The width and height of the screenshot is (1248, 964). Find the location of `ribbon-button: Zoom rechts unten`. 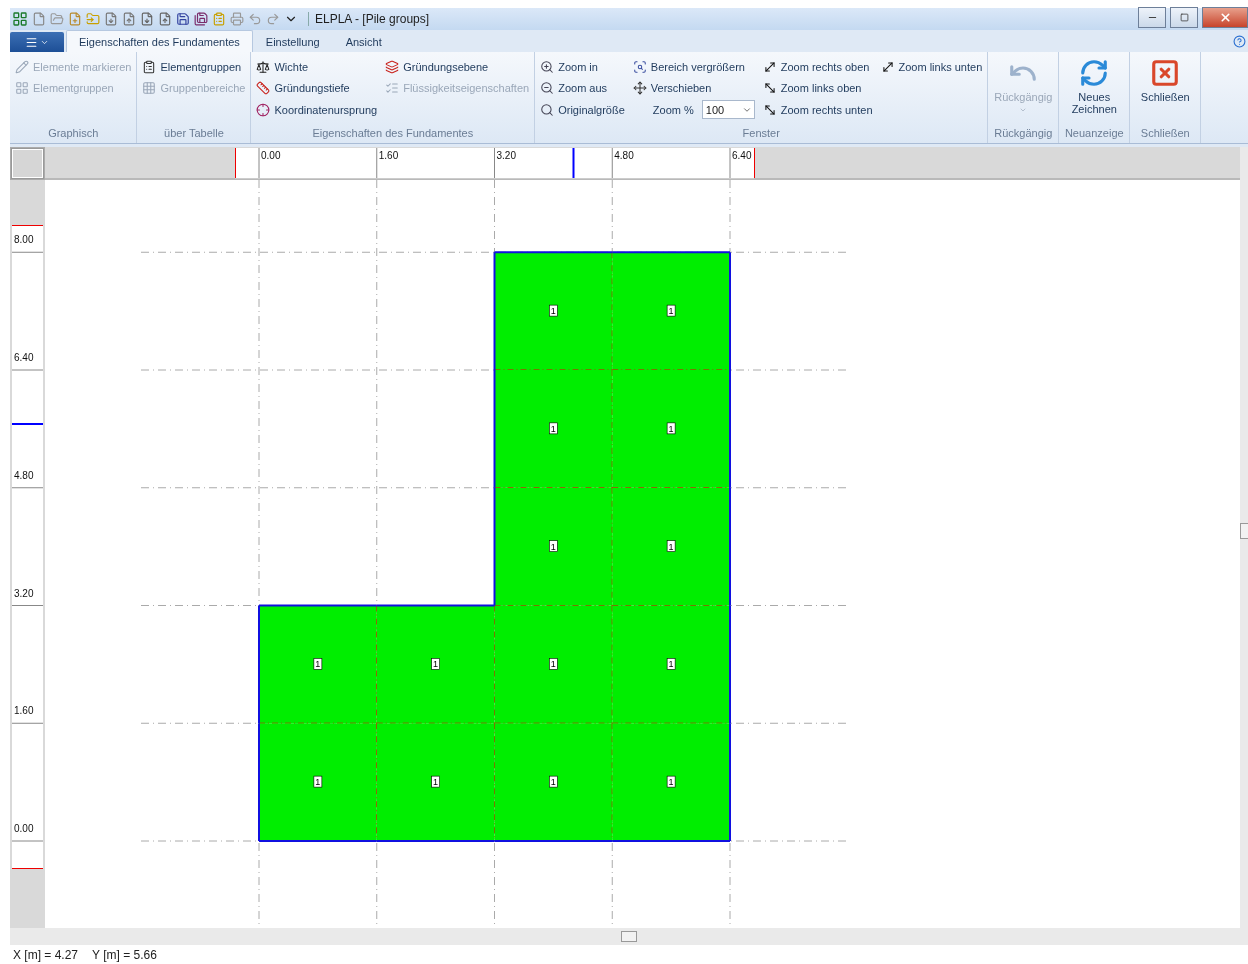

ribbon-button: Zoom rechts unten is located at coordinates (817, 110).